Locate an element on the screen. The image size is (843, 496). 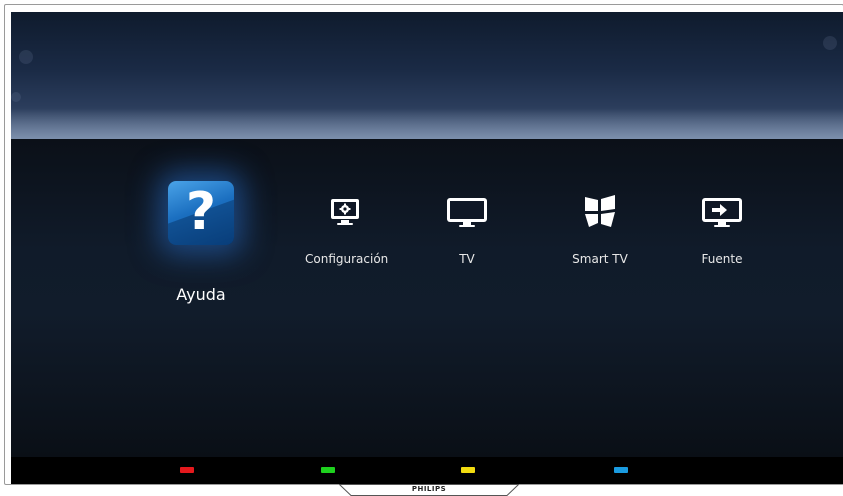
menu-item-smart-tv: Smart TV is located at coordinates (600, 233).